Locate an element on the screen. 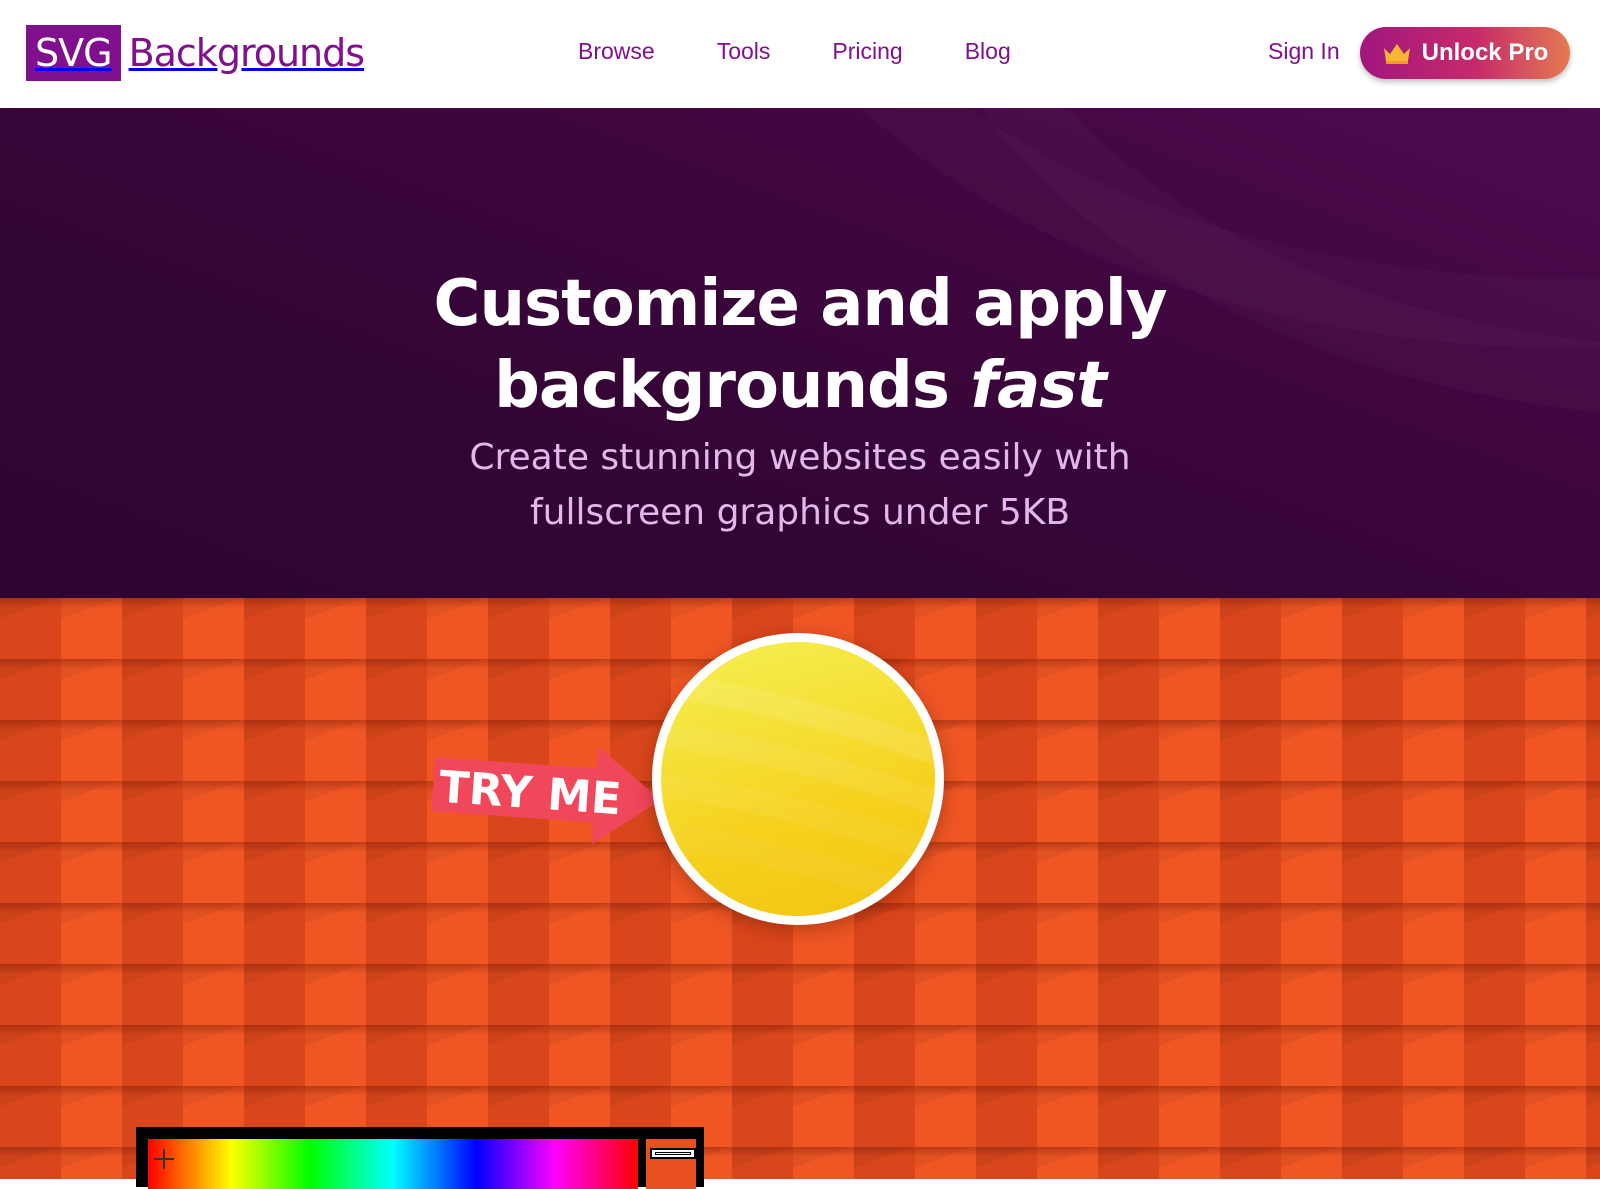  nav-pricing: Pricing is located at coordinates (867, 51).